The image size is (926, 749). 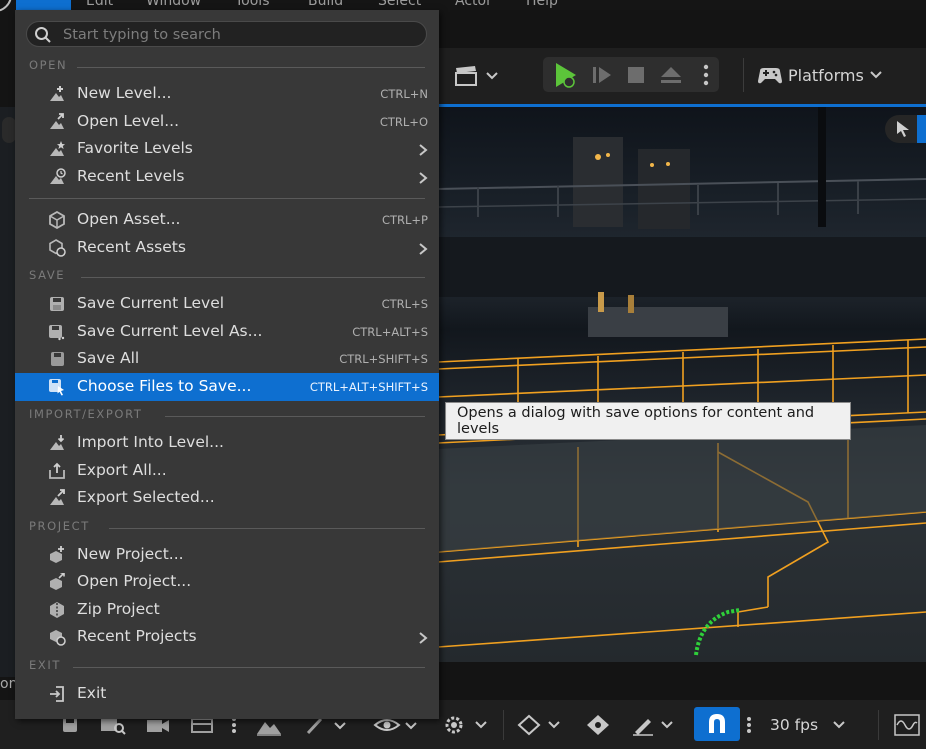 I want to click on favorite-levels-icon, so click(x=57, y=148).